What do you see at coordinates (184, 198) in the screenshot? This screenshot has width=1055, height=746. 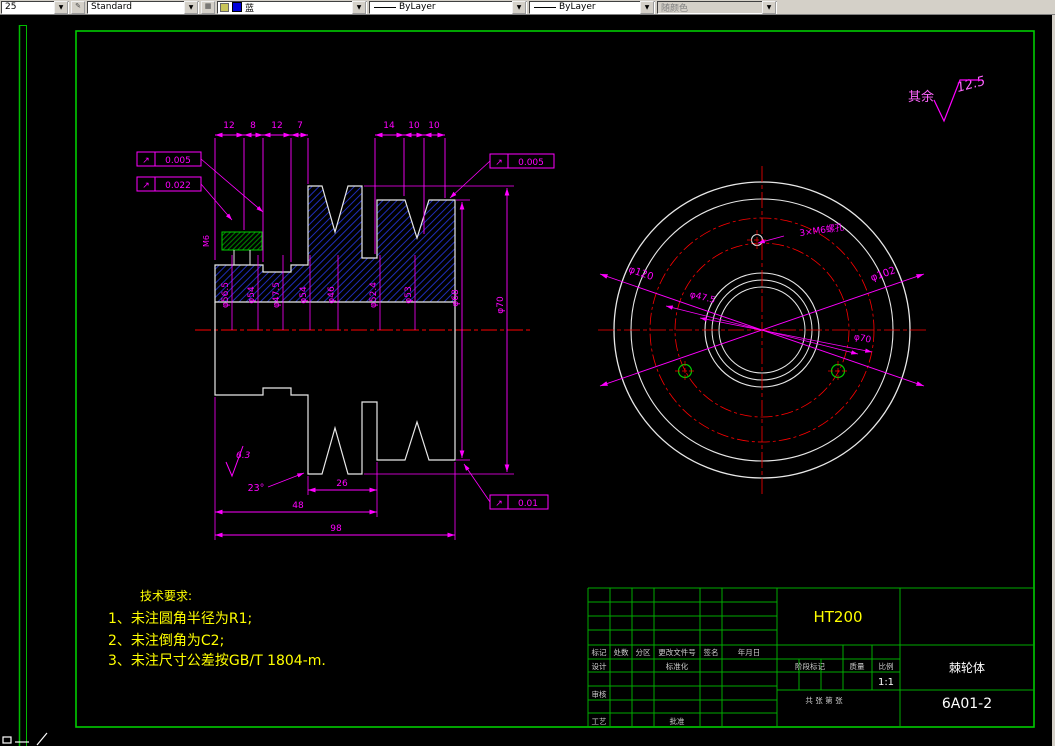 I see `tolerance-frame-2: ↗ 0.022` at bounding box center [184, 198].